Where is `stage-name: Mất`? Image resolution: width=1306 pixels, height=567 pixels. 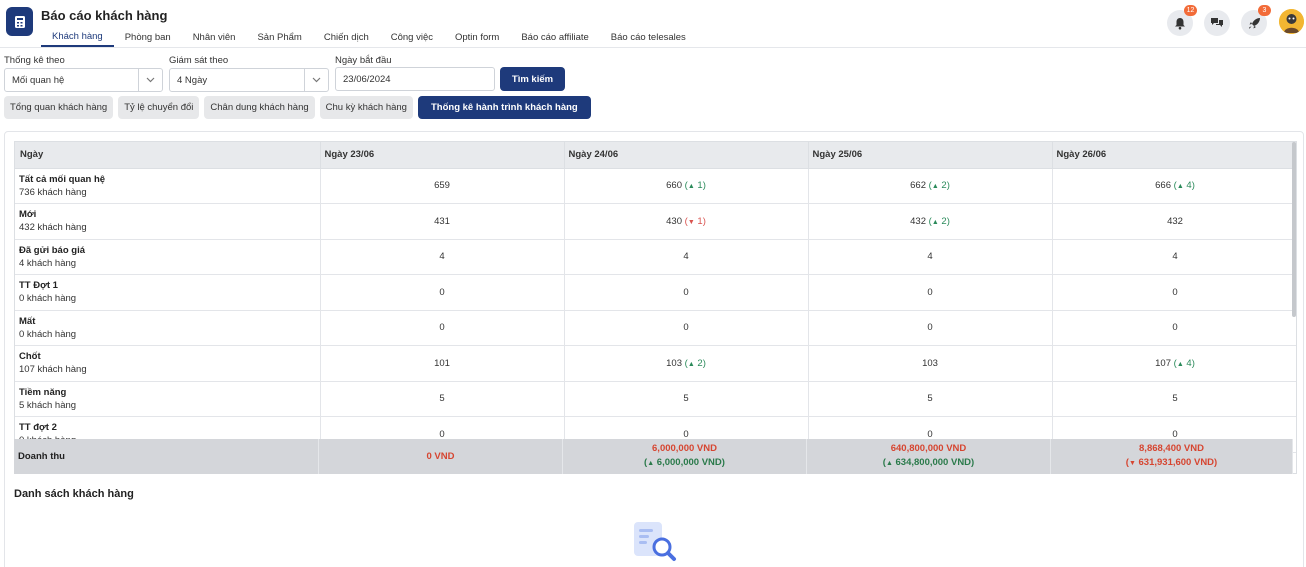 stage-name: Mất is located at coordinates (27, 321).